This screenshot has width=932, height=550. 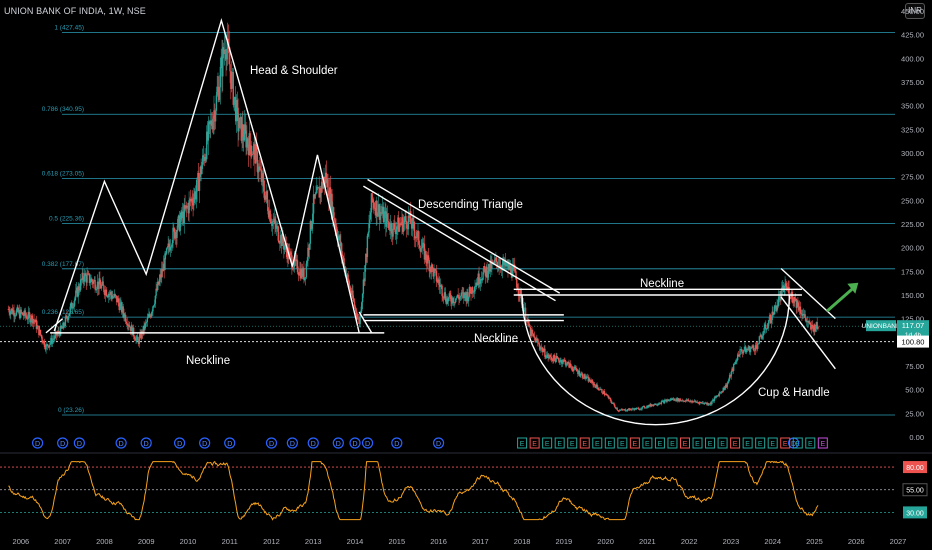 What do you see at coordinates (814, 541) in the screenshot?
I see `x-tick-label: 2025` at bounding box center [814, 541].